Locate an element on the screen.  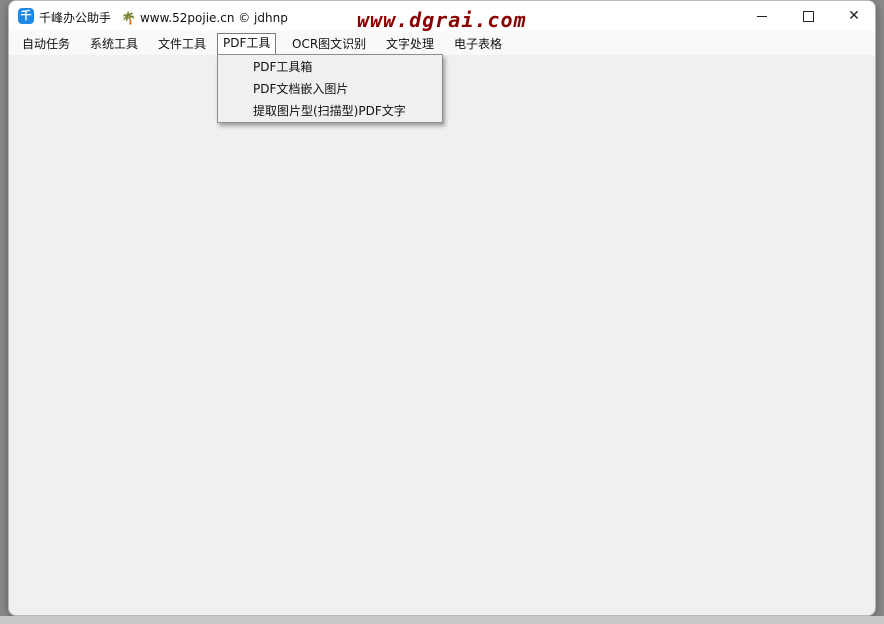
menu-pdf-tools: PDF工具 is located at coordinates (247, 44).